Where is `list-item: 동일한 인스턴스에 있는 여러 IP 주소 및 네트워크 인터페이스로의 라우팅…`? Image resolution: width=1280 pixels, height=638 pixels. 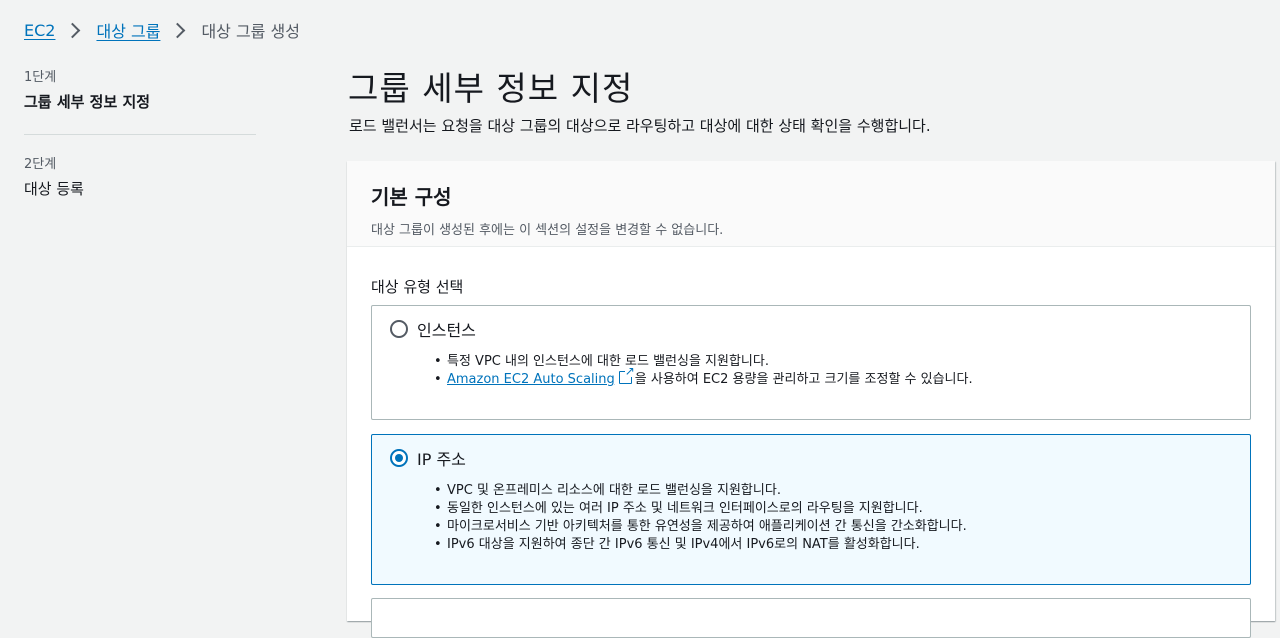 list-item: 동일한 인스턴스에 있는 여러 IP 주소 및 네트워크 인터페이스로의 라우팅… is located at coordinates (700, 509).